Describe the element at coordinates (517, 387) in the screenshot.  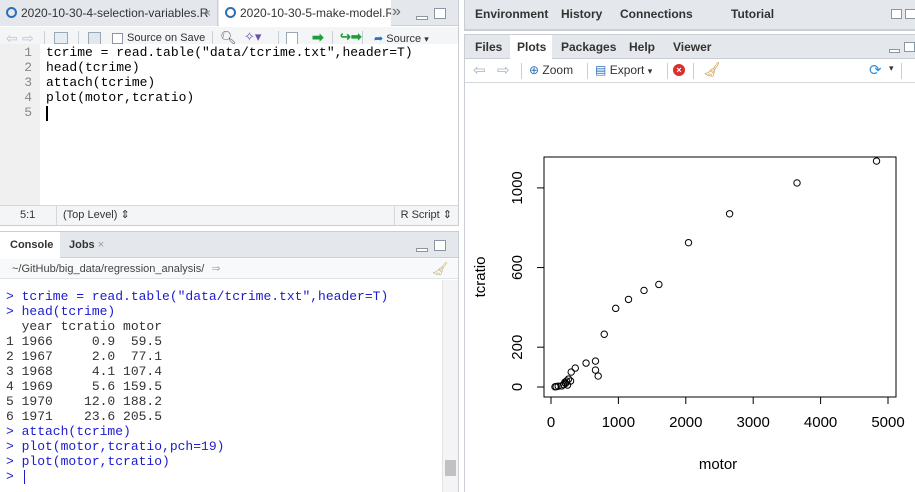
I see `y-tick-label: 0` at that location.